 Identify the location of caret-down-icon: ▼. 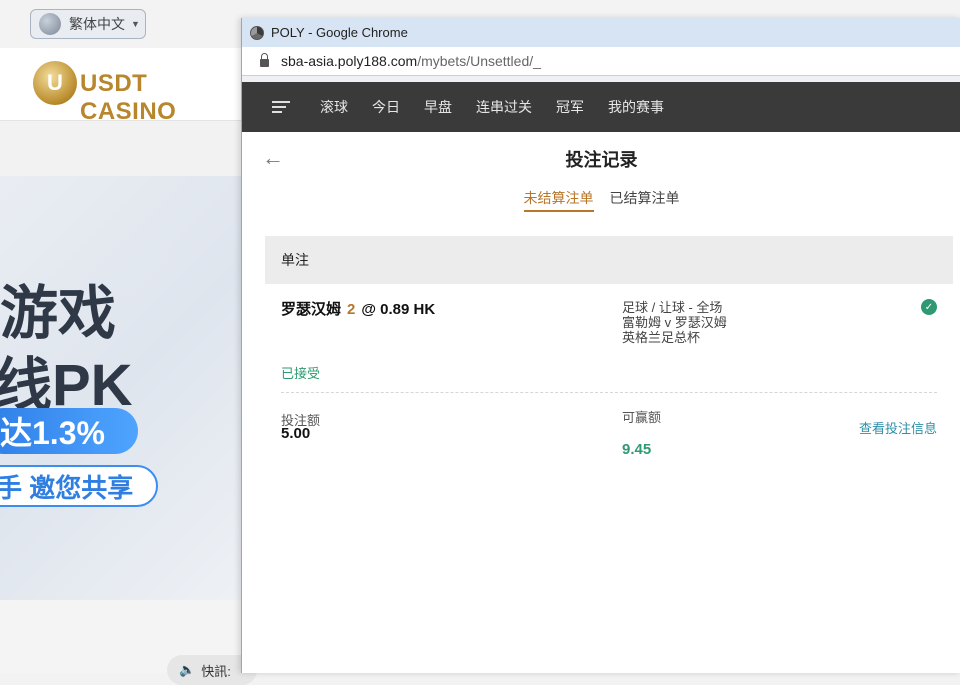
(135, 24).